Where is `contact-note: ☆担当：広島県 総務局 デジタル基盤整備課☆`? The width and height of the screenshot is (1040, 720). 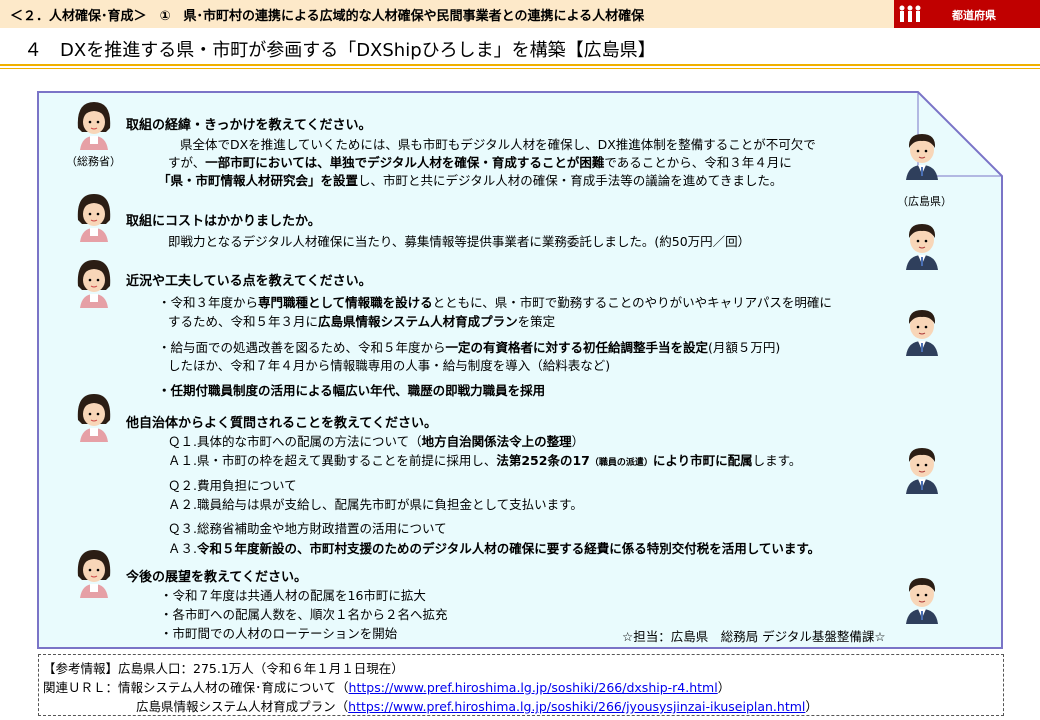 contact-note: ☆担当：広島県 総務局 デジタル基盤整備課☆ is located at coordinates (754, 636).